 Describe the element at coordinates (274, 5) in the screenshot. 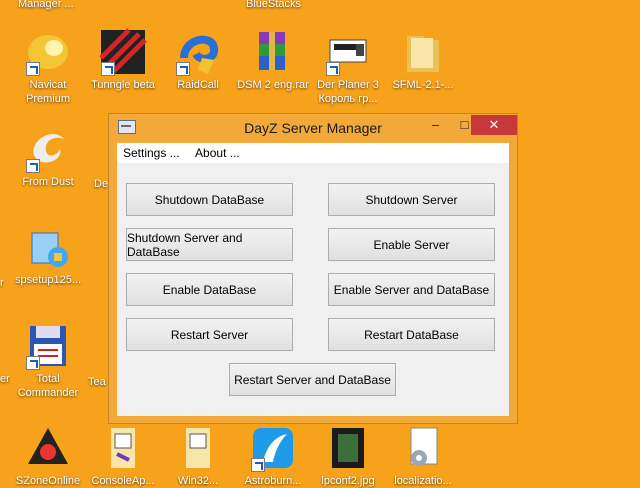

I see `desktop-label-bluestacks: BlueStacks` at that location.